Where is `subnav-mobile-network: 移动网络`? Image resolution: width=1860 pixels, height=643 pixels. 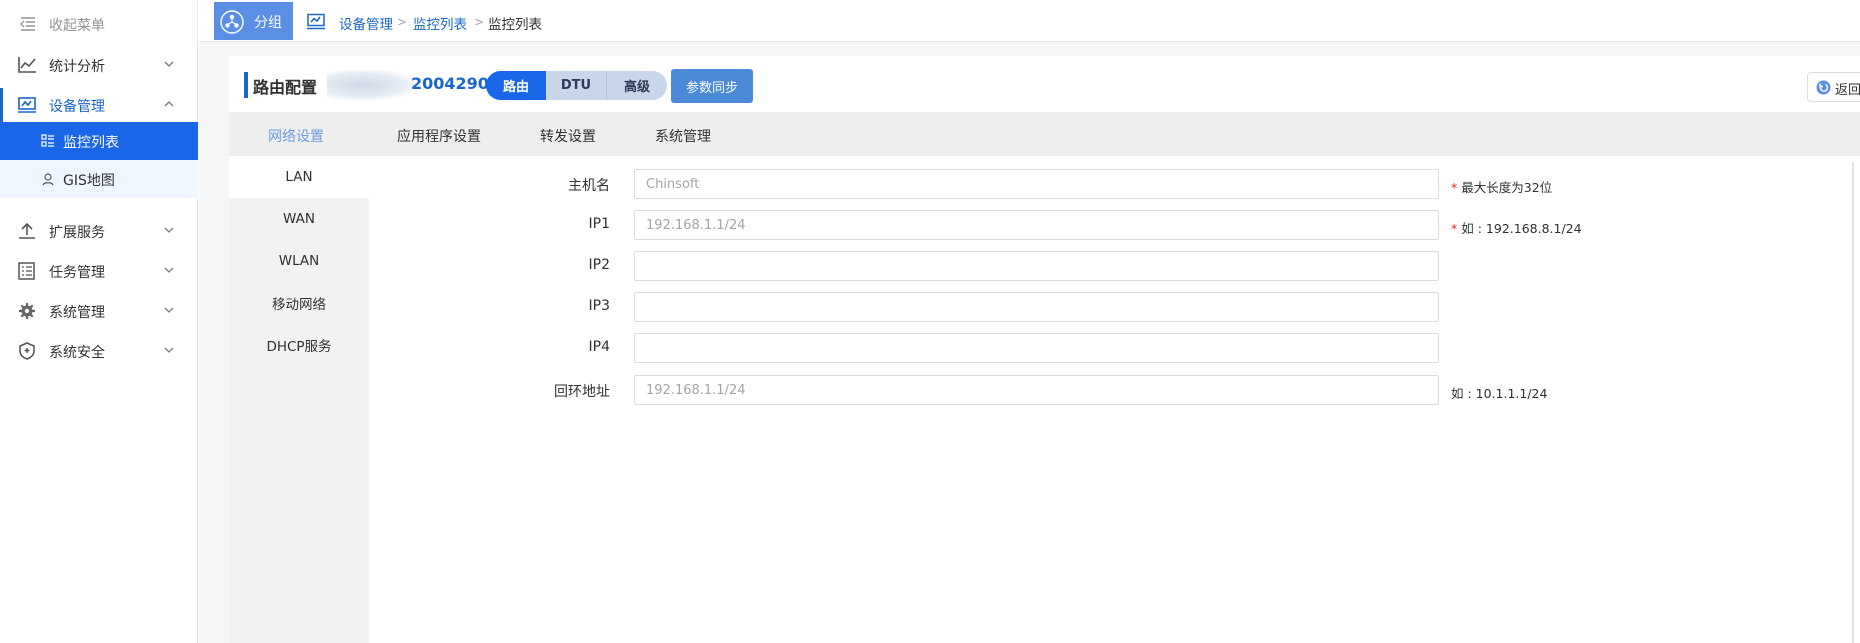
subnav-mobile-network: 移动网络 is located at coordinates (299, 303).